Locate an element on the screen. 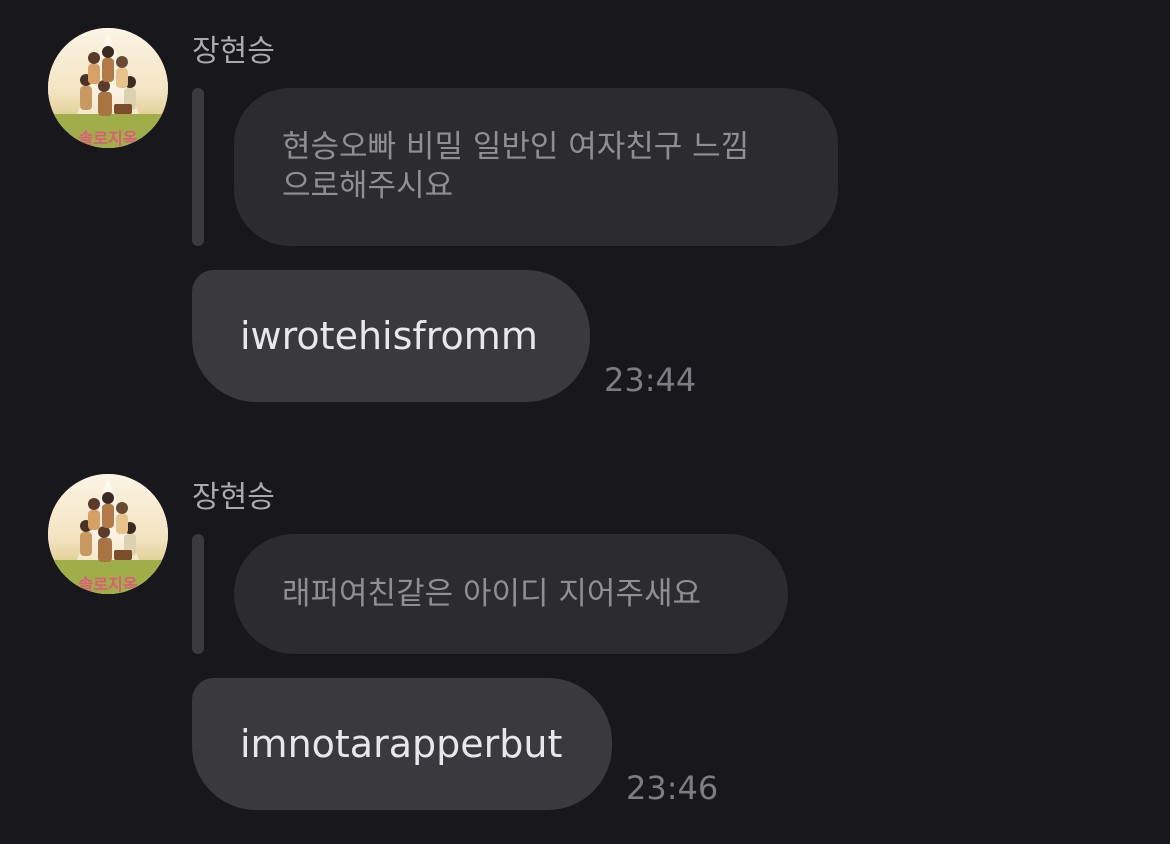 The height and width of the screenshot is (844, 1170). quoted-message-text: 현승오빠 비밀 일반인 여자친구 느낌 으로해주시요 is located at coordinates (515, 167).